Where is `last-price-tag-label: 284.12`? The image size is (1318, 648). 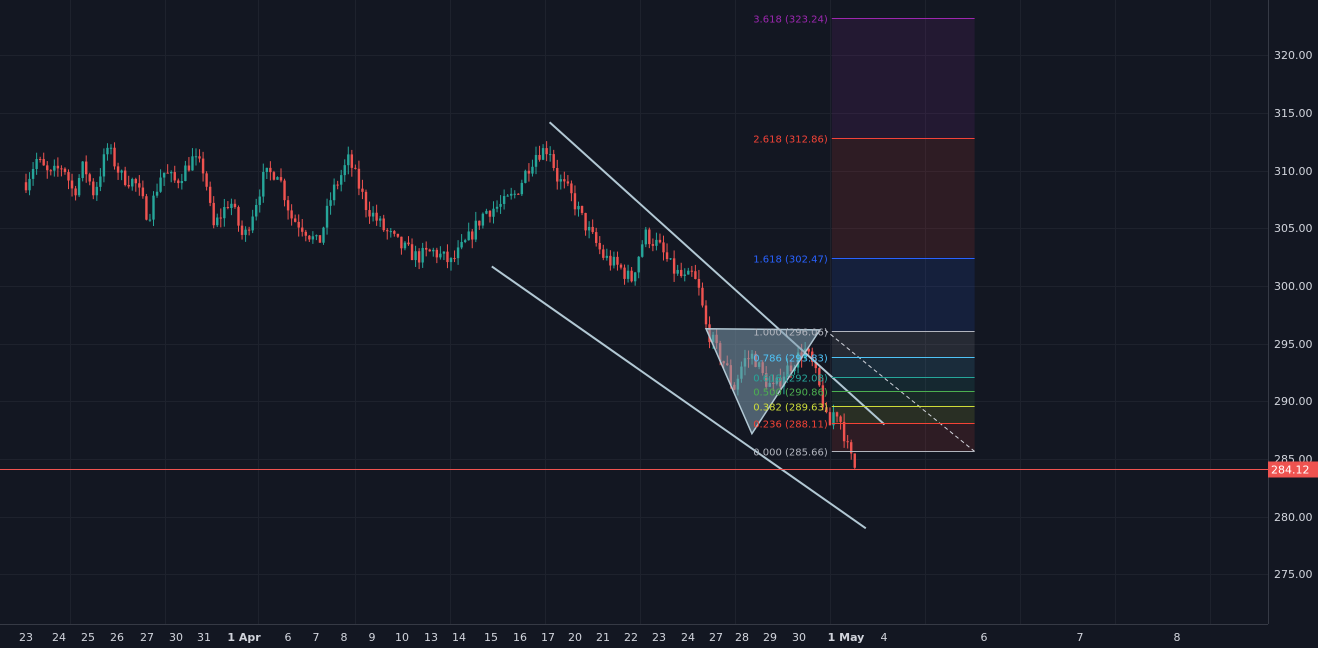 last-price-tag-label: 284.12 is located at coordinates (1290, 470).